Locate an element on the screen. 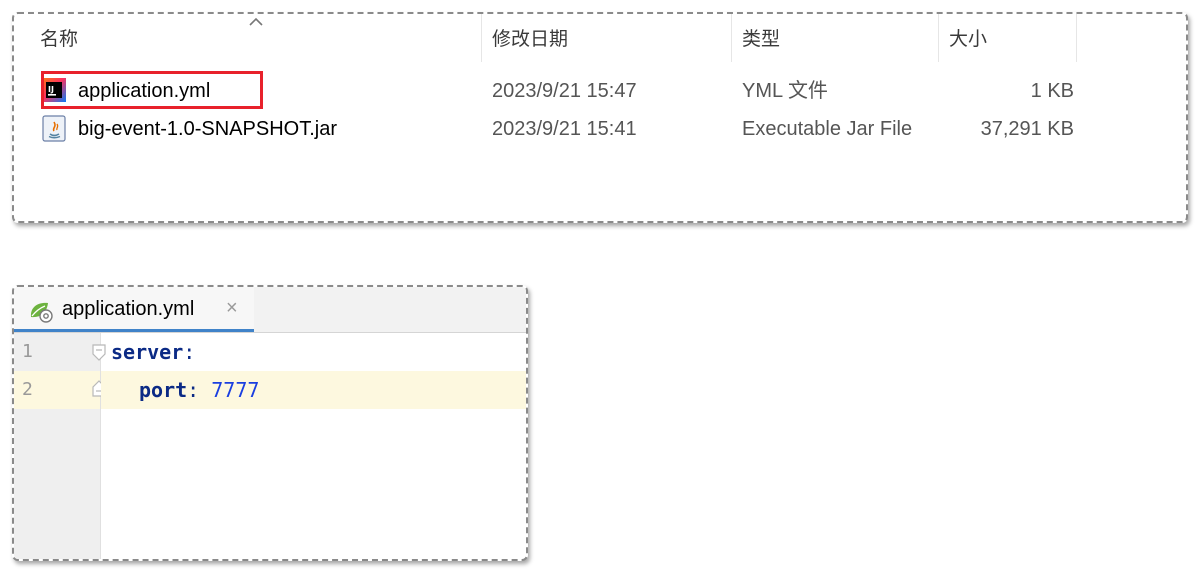 Image resolution: width=1196 pixels, height=578 pixels. line-number-gutter: 1 2 is located at coordinates (60, 446).